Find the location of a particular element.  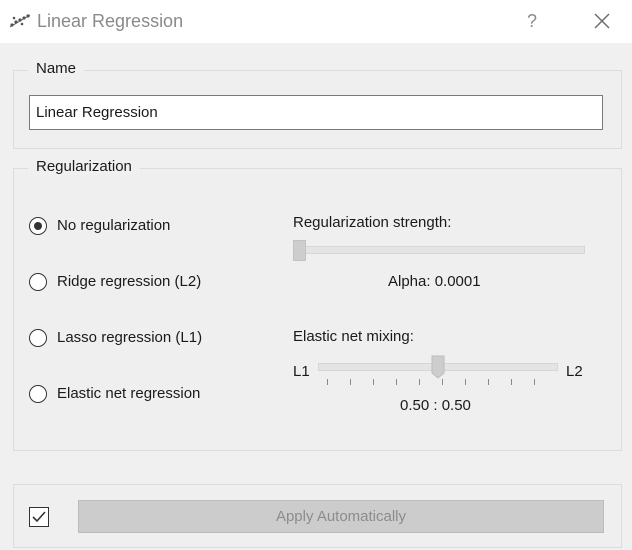

radio-label: Lasso regression (L1) is located at coordinates (130, 337).